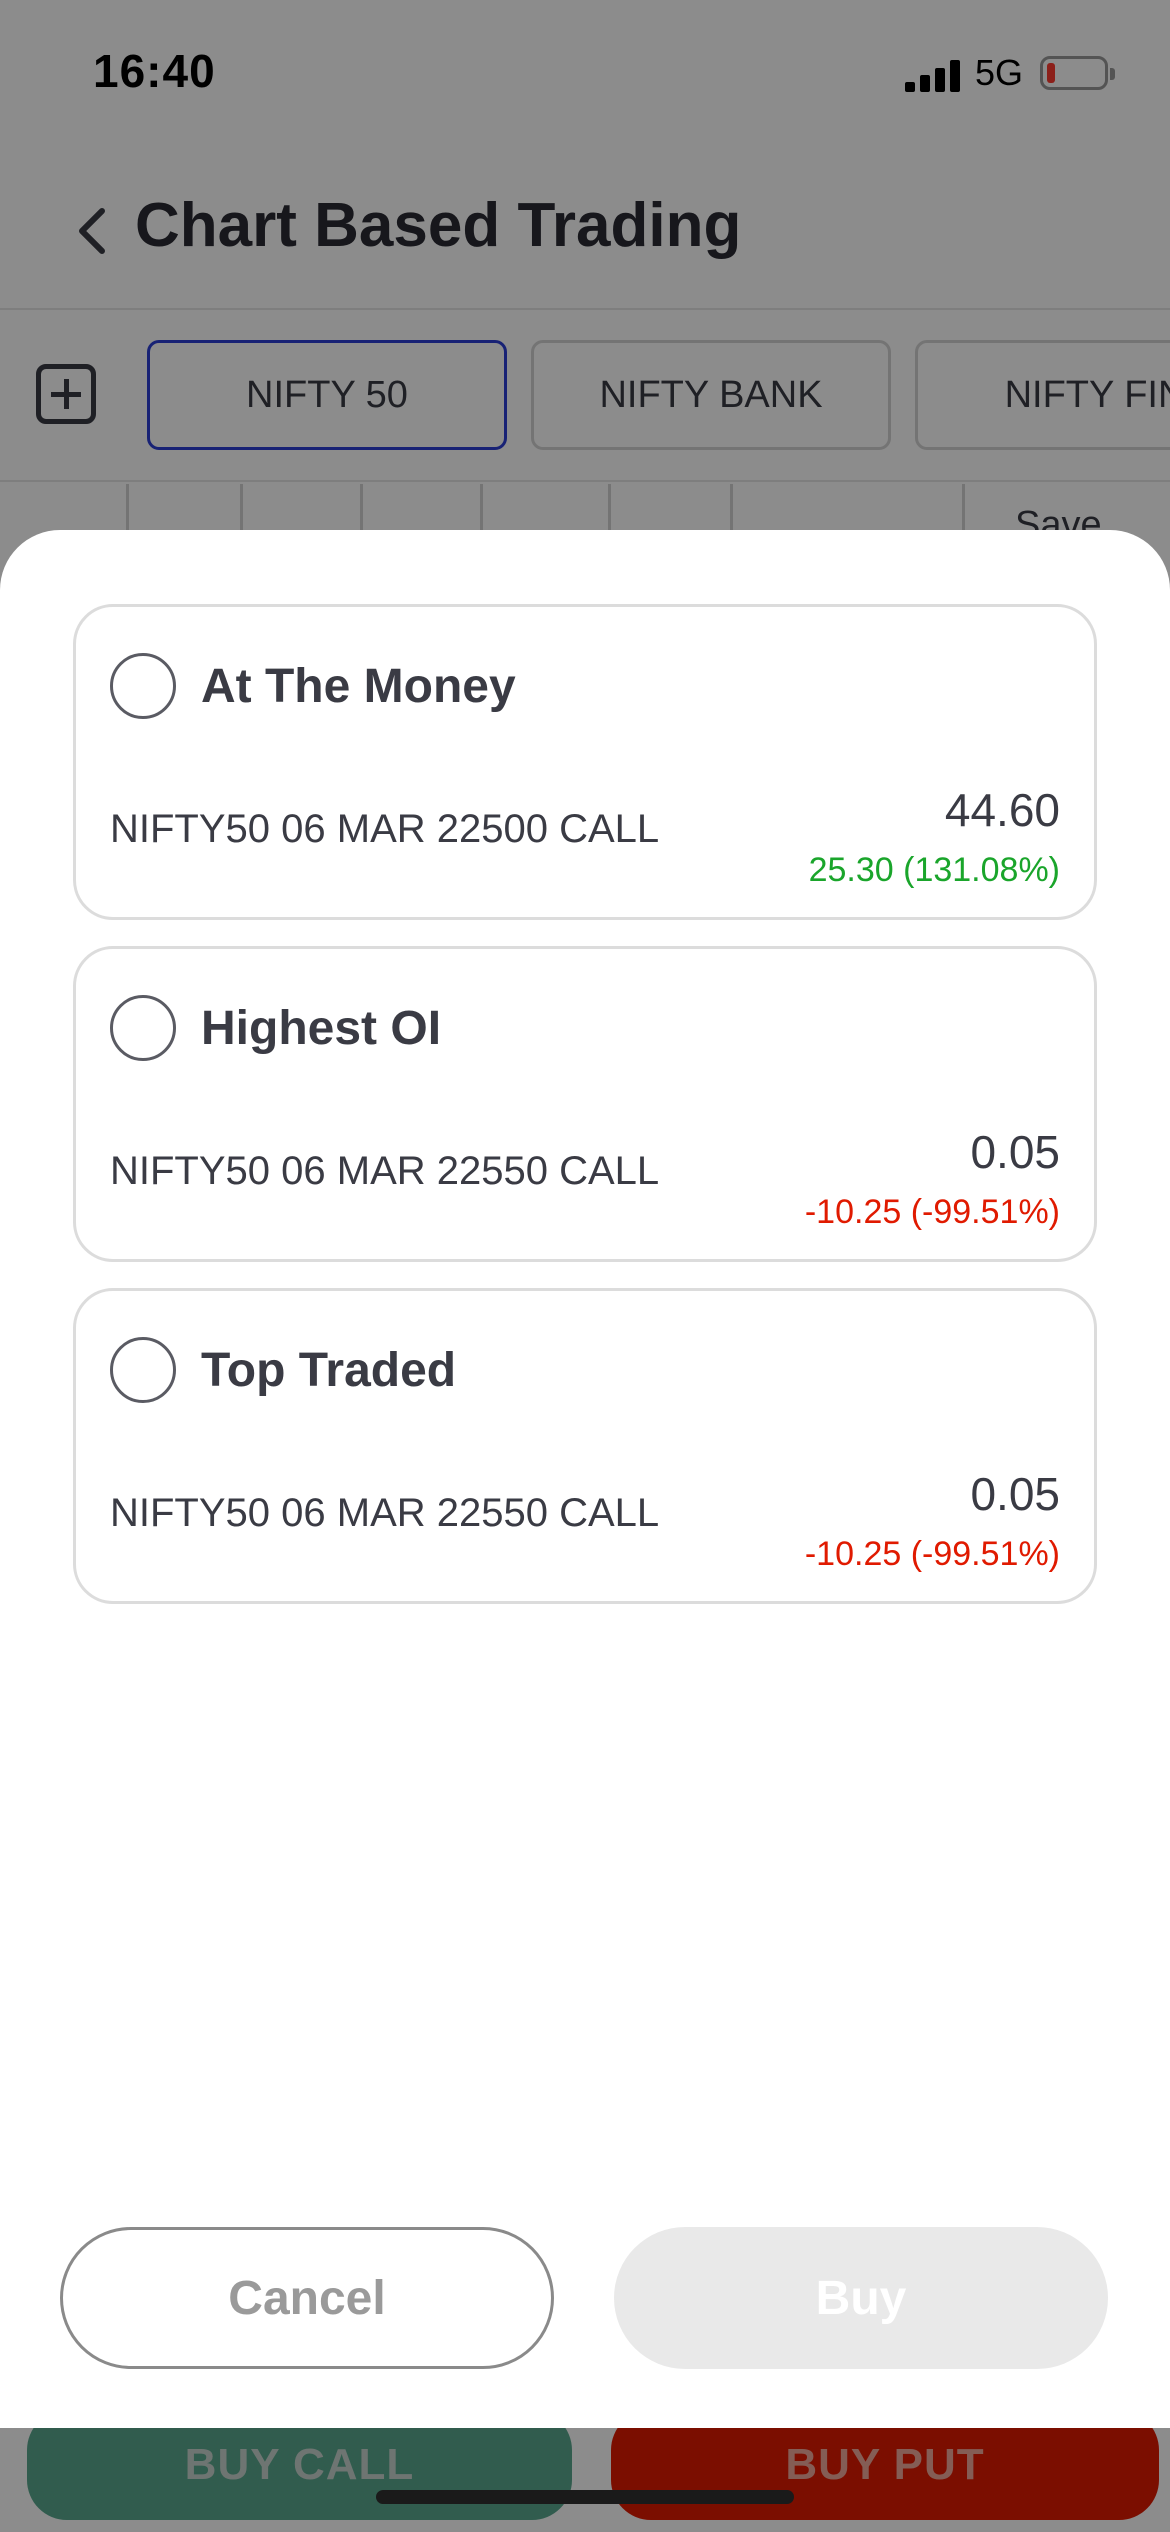 Image resolution: width=1170 pixels, height=2532 pixels. I want to click on price-change: 25.30 (131.08%), so click(934, 870).